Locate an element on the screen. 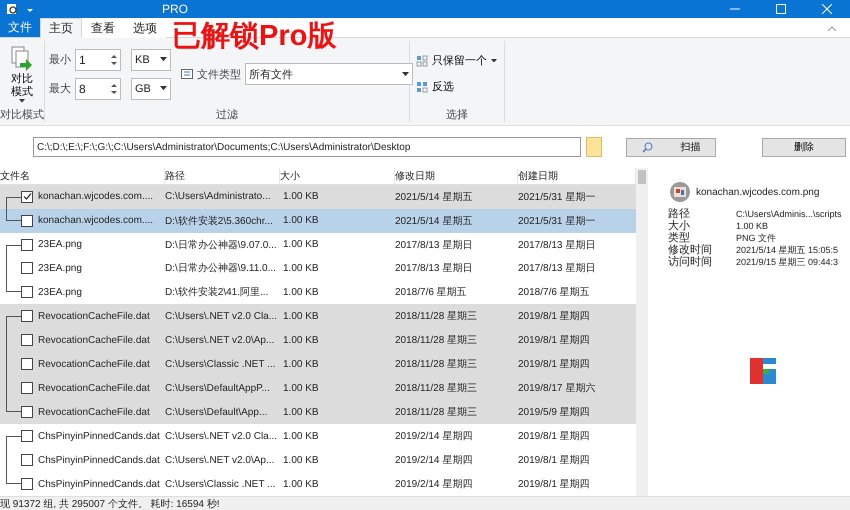  detail-label: 大小 is located at coordinates (679, 226).